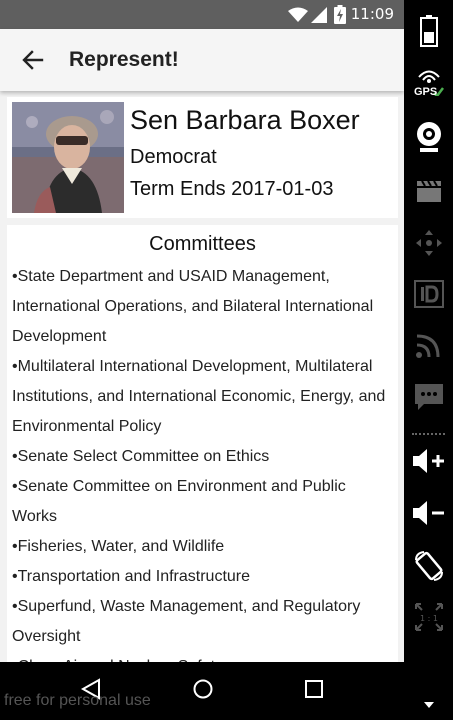 This screenshot has height=720, width=453. I want to click on watermark: free for personal use, so click(77, 700).